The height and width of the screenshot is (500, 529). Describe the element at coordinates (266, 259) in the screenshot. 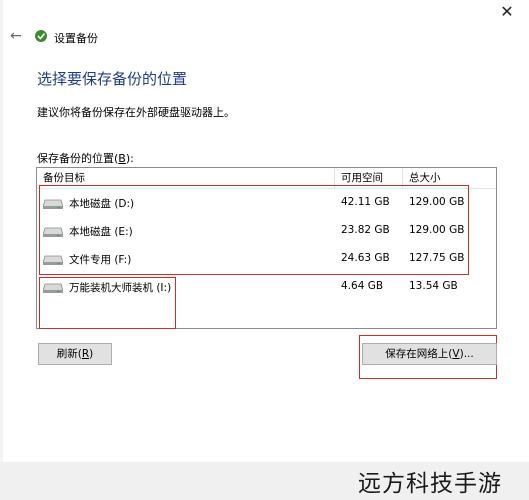

I see `drive-row-f: 文件专用 (F:) 24.63 GB 127.75 GB` at that location.